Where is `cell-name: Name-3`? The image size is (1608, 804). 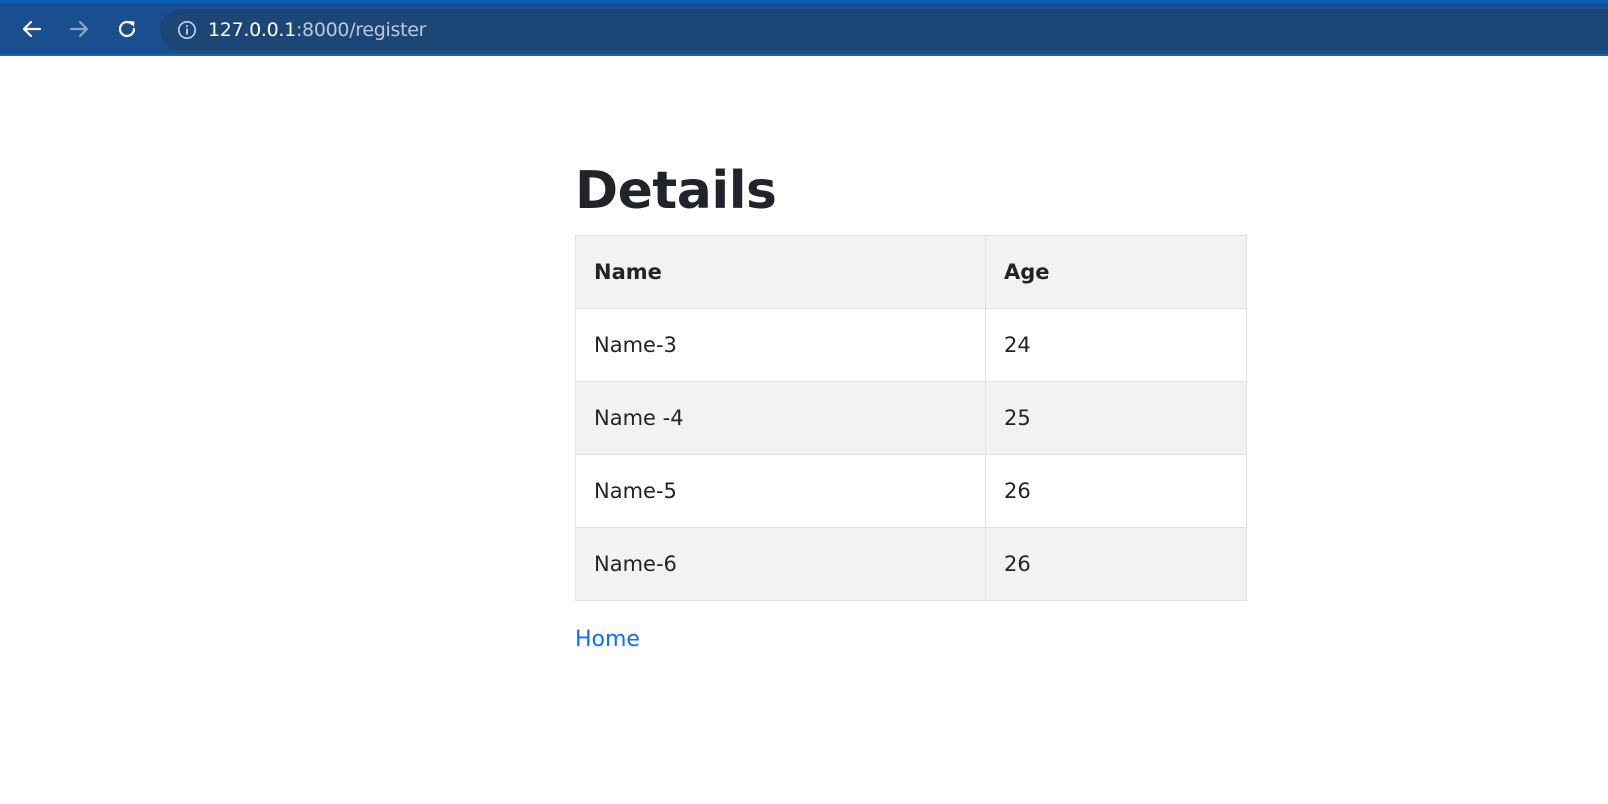 cell-name: Name-3 is located at coordinates (780, 345).